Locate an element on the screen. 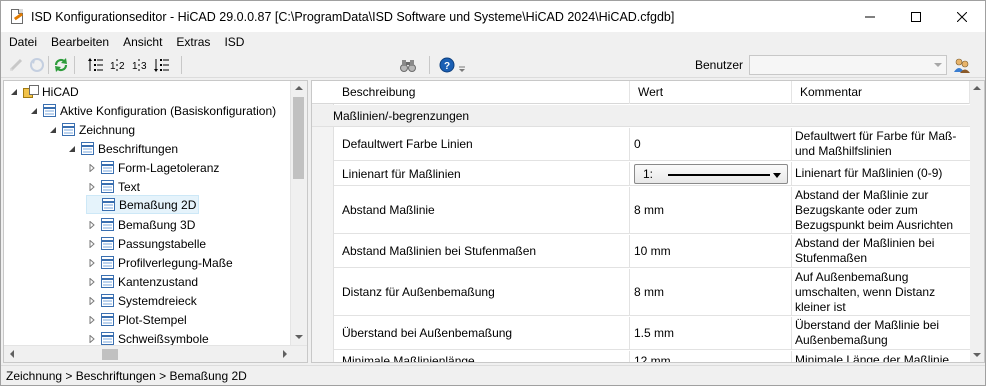 Image resolution: width=986 pixels, height=386 pixels. tree-label: Schweißsymbole is located at coordinates (163, 338).